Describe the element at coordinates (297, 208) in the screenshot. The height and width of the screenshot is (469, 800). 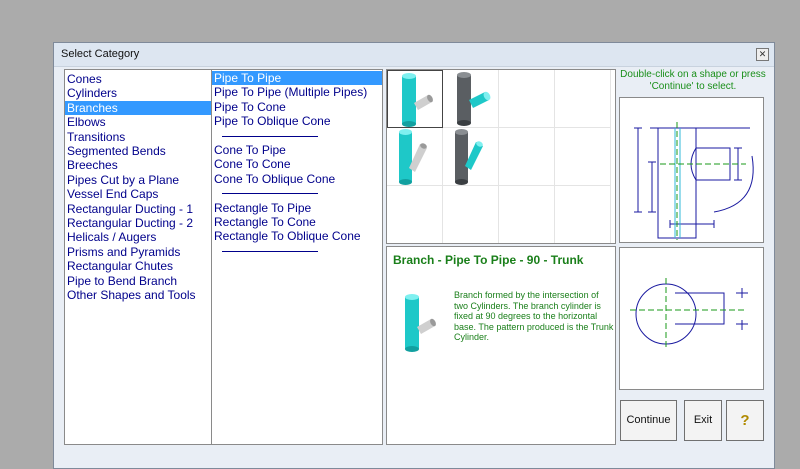
I see `subtype-item: Rectangle To Pipe` at that location.